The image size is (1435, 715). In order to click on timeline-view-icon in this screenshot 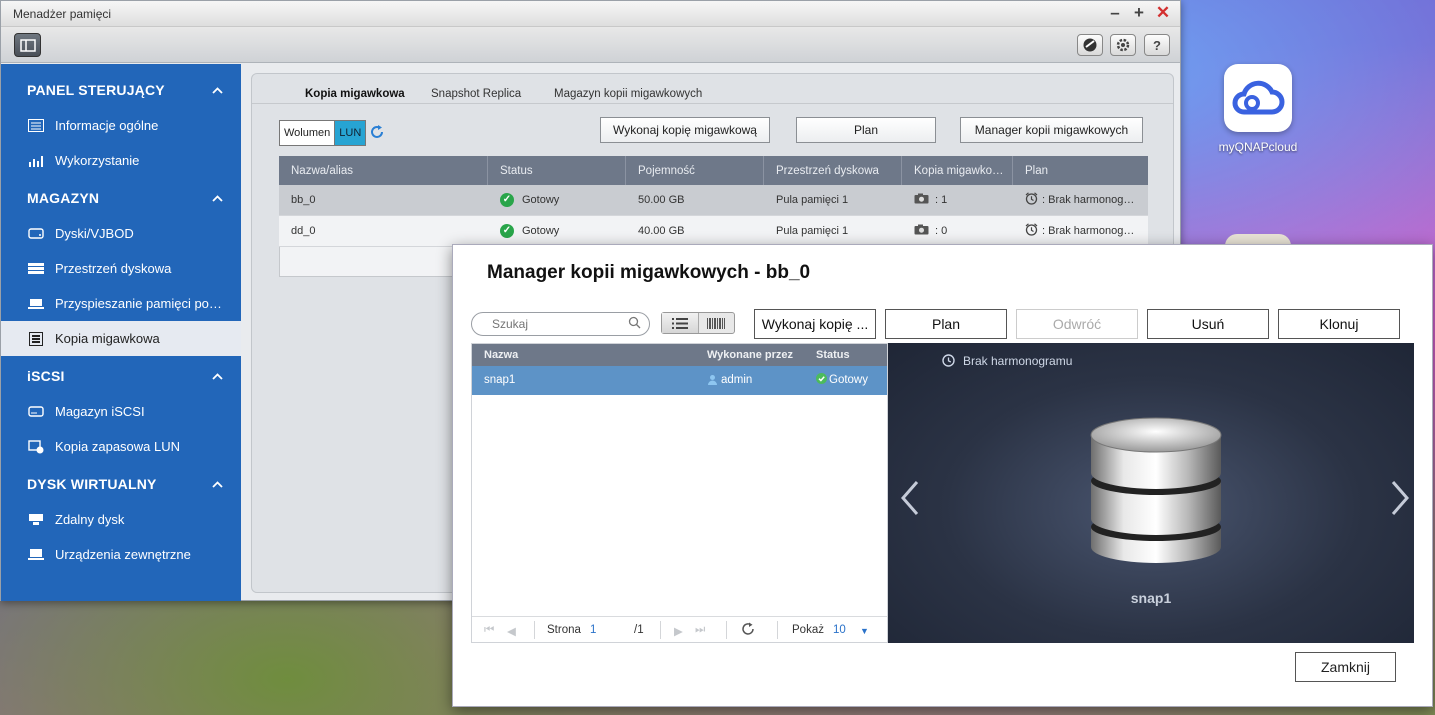, I will do `click(717, 323)`.